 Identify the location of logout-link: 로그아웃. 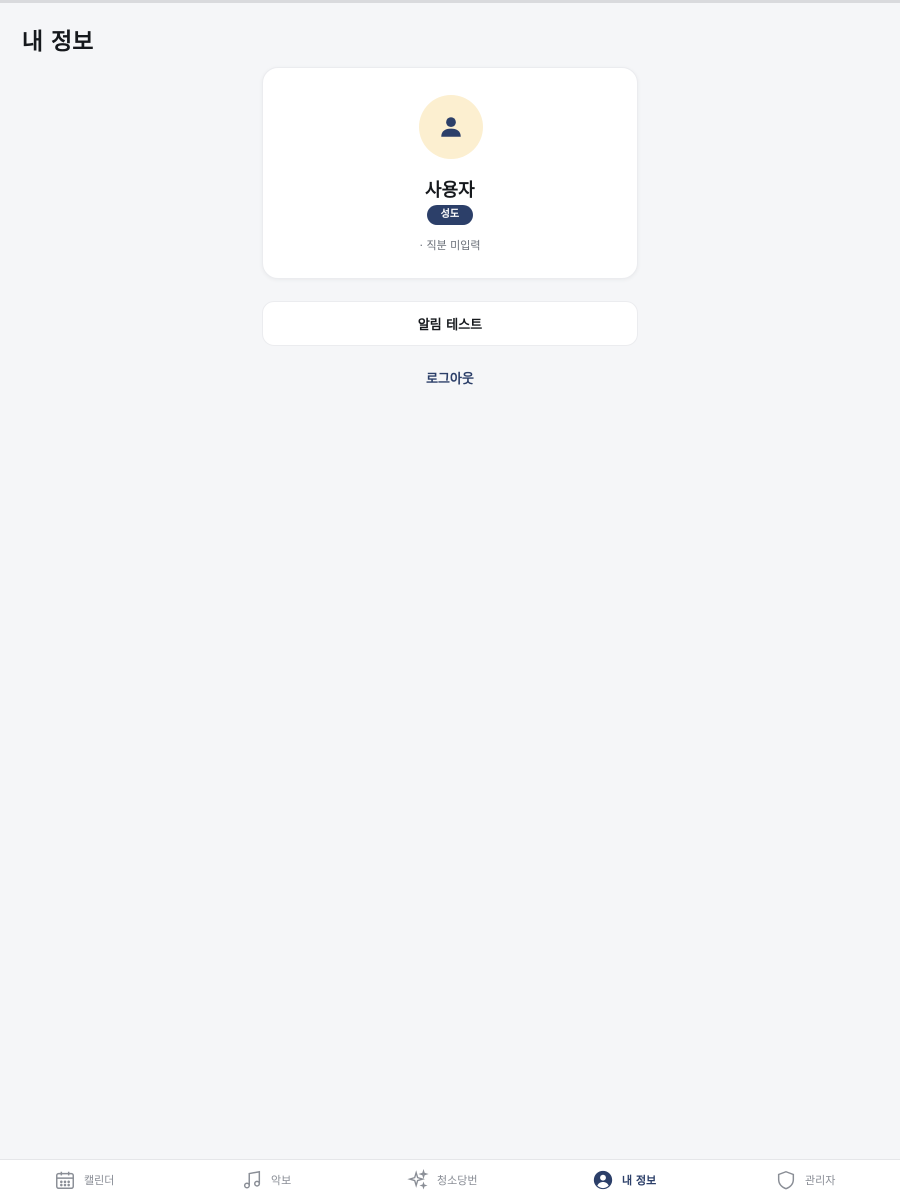
(450, 377).